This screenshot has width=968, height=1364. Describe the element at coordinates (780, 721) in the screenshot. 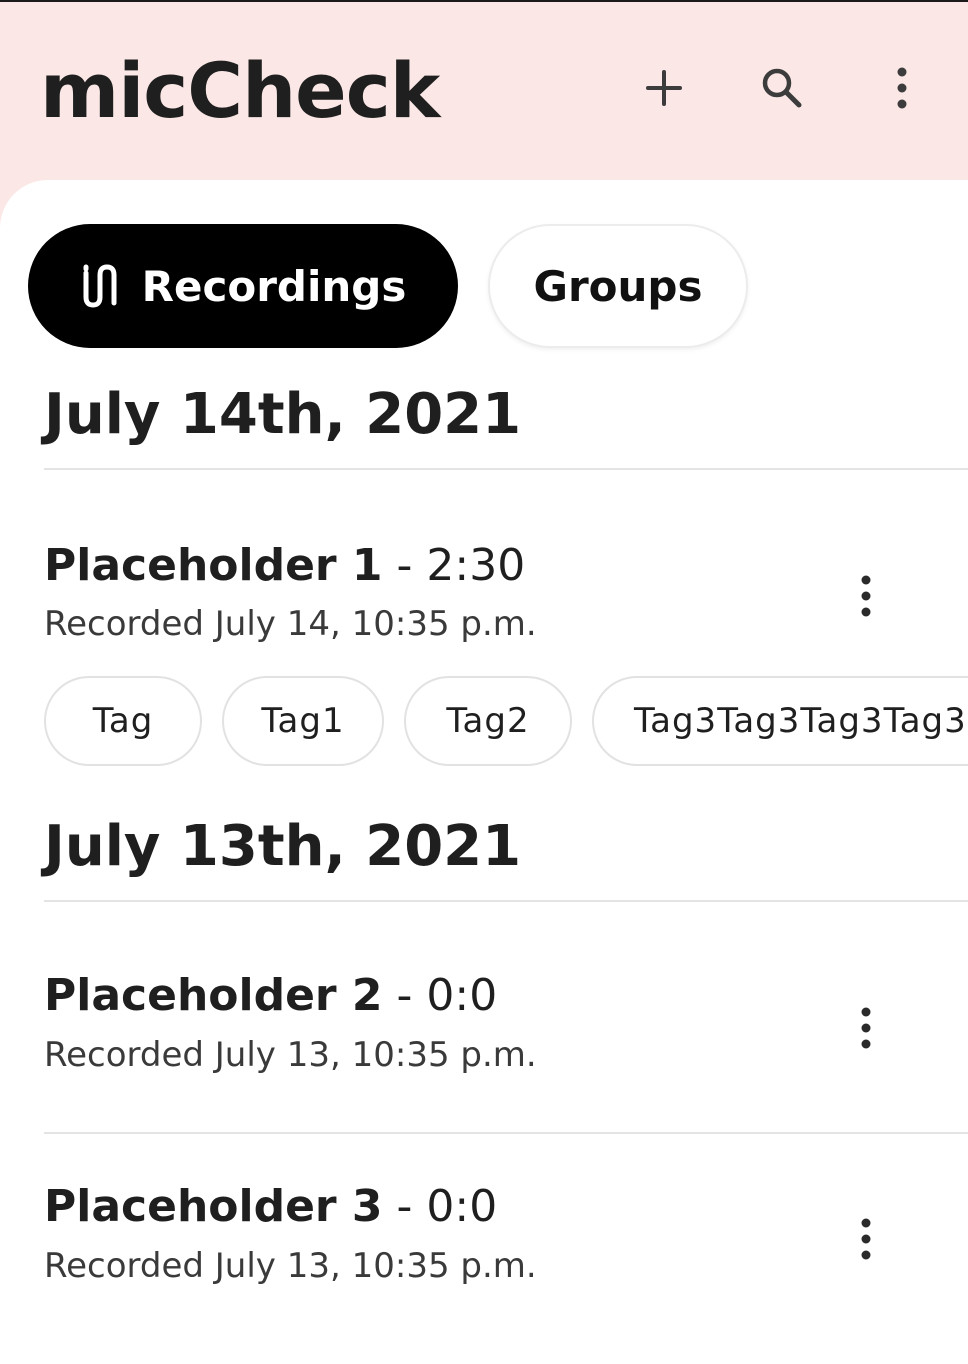

I see `tag-chip: Tag3Tag3Tag3Tag3` at that location.